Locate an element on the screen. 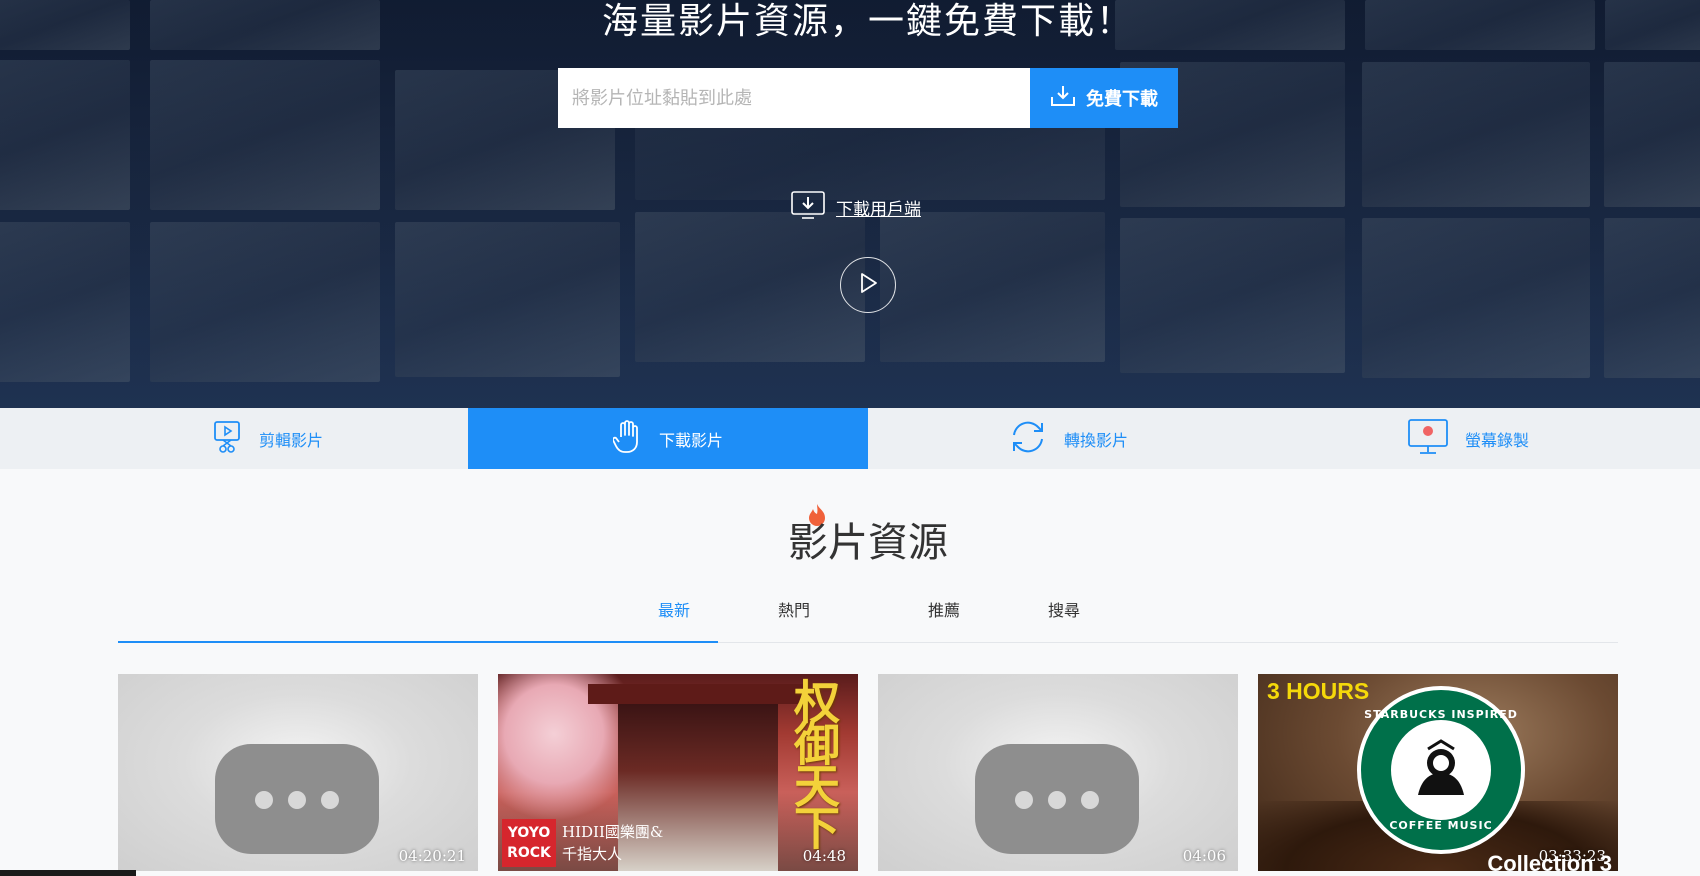 The height and width of the screenshot is (876, 1700). play-video-button is located at coordinates (868, 285).